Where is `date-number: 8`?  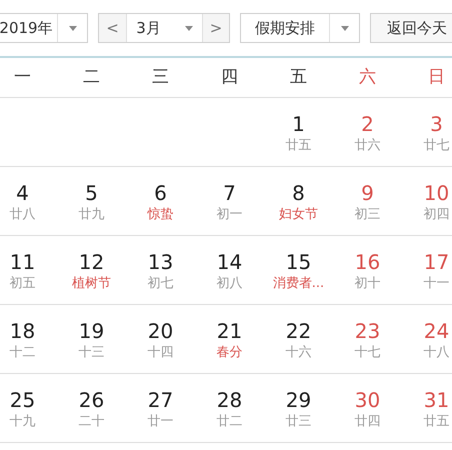
date-number: 8 is located at coordinates (298, 193).